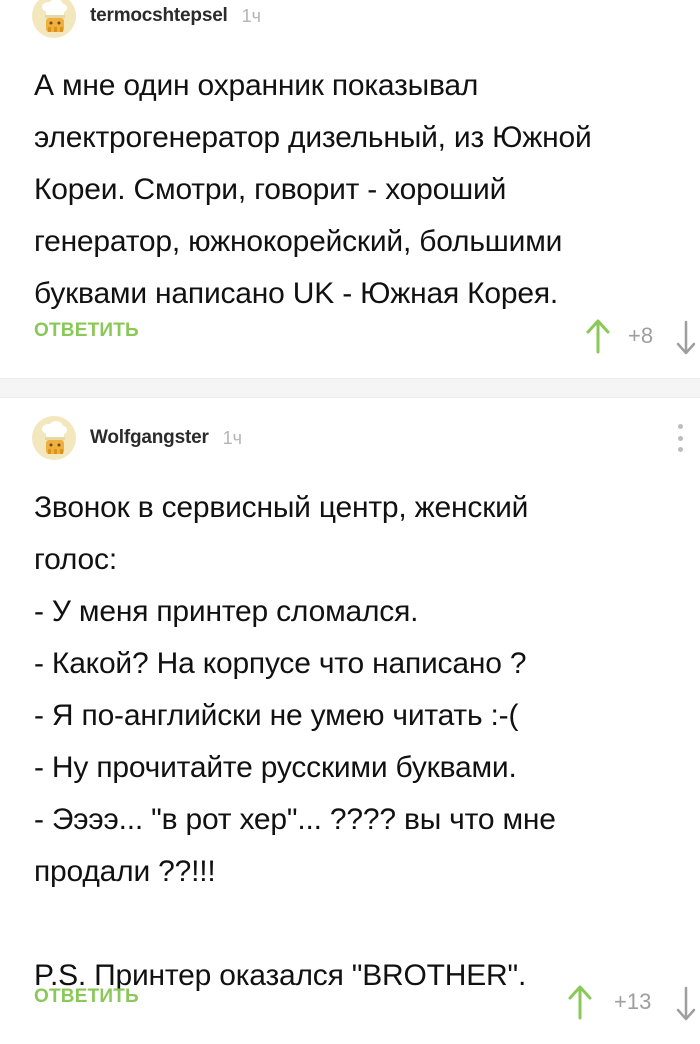 This screenshot has height=1044, width=700. Describe the element at coordinates (313, 137) in the screenshot. I see `comment-line: электрогенератор дизельный, из Южной` at that location.